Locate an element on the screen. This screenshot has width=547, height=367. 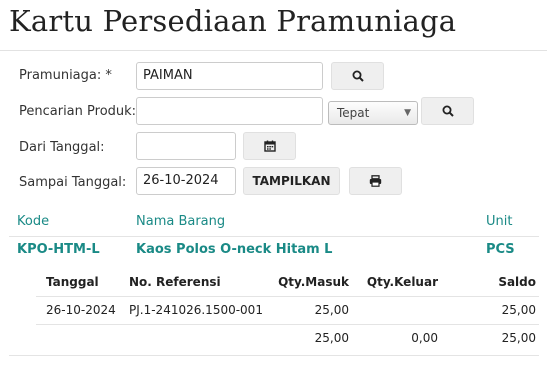
print-icon is located at coordinates (375, 181).